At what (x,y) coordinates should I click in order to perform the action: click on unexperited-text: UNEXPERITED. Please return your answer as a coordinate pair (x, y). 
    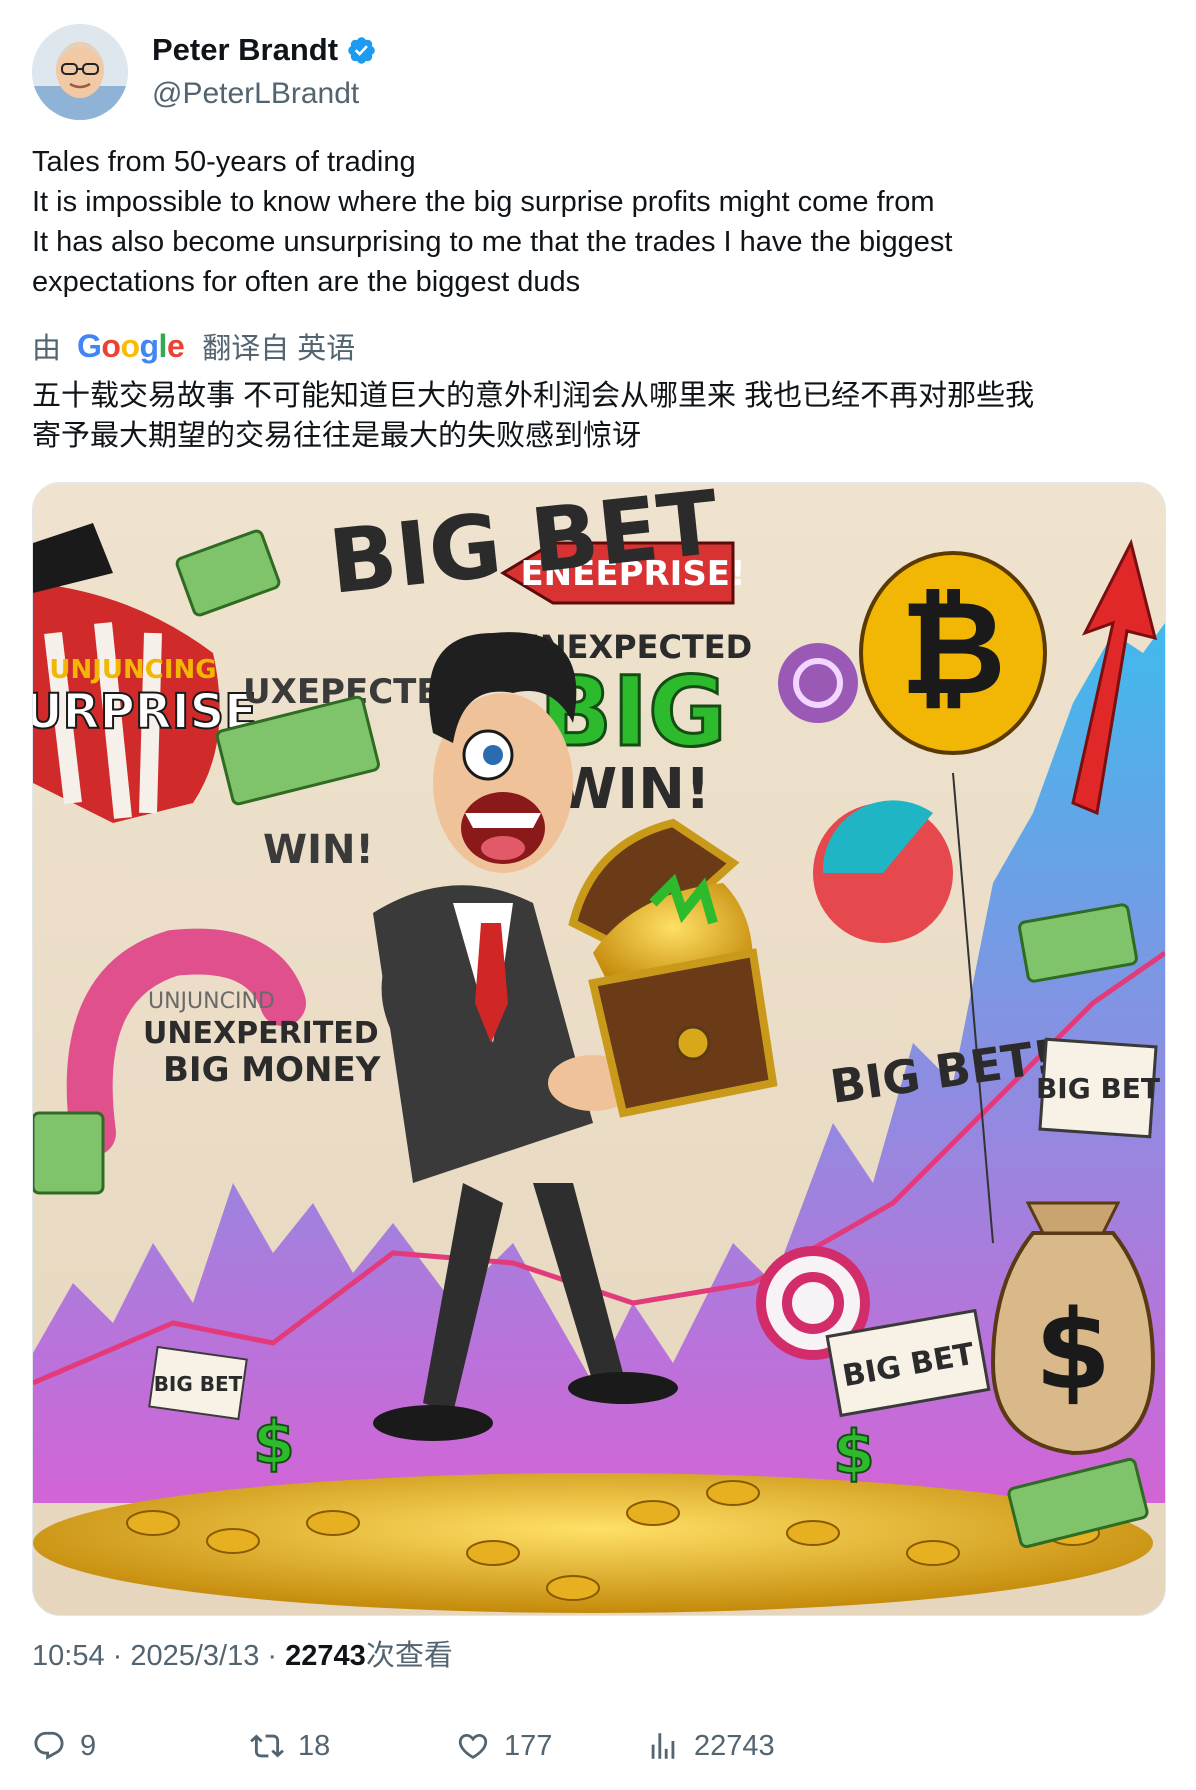
    Looking at the image, I should click on (261, 1033).